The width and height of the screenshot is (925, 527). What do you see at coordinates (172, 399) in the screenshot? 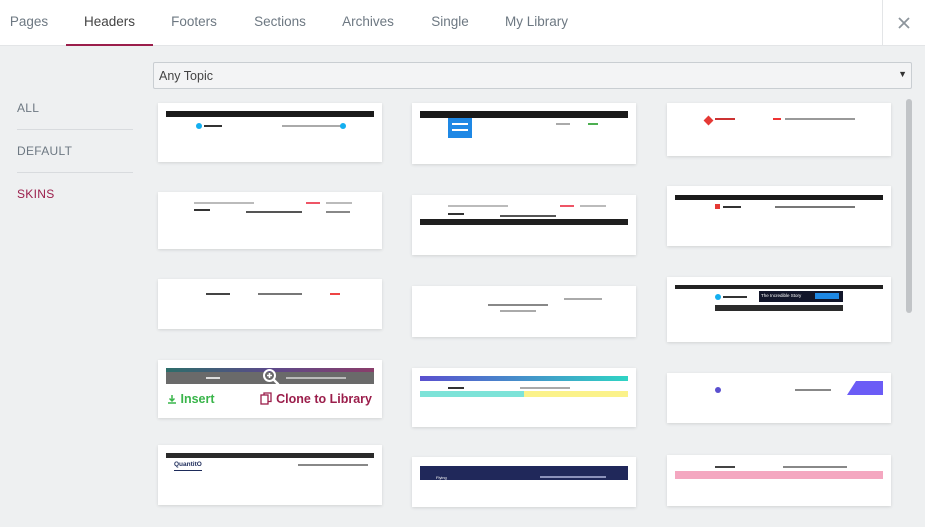
I see `download-icon` at bounding box center [172, 399].